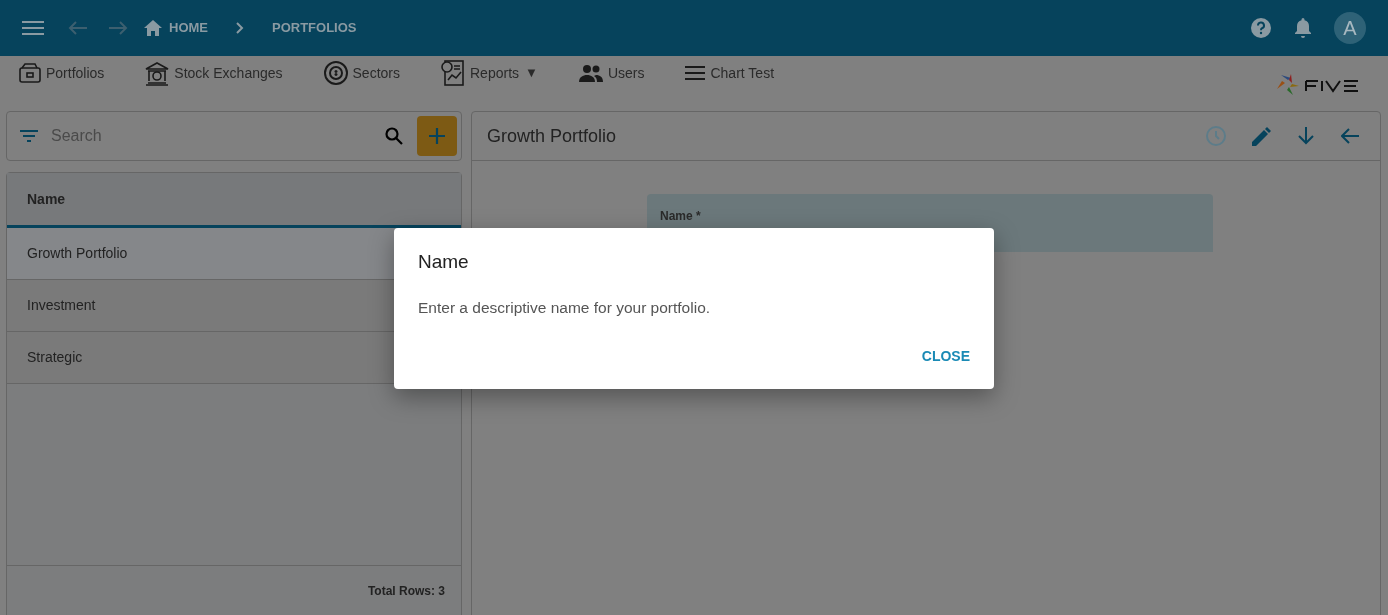 The width and height of the screenshot is (1388, 615). Describe the element at coordinates (30, 73) in the screenshot. I see `wallet-icon` at that location.